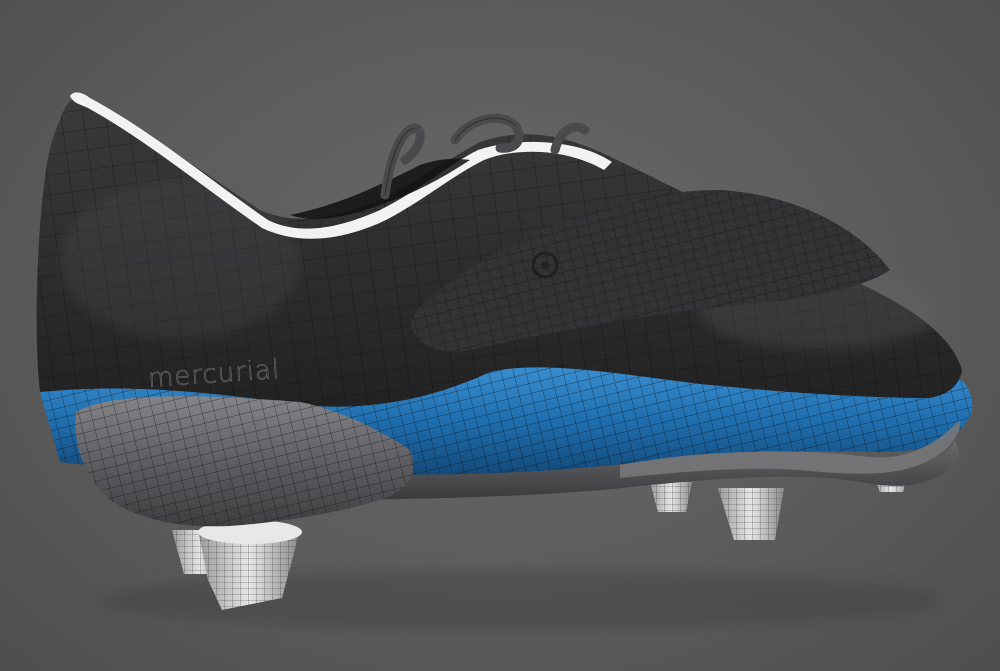  Describe the element at coordinates (671, 497) in the screenshot. I see `stud-mid-small` at that location.